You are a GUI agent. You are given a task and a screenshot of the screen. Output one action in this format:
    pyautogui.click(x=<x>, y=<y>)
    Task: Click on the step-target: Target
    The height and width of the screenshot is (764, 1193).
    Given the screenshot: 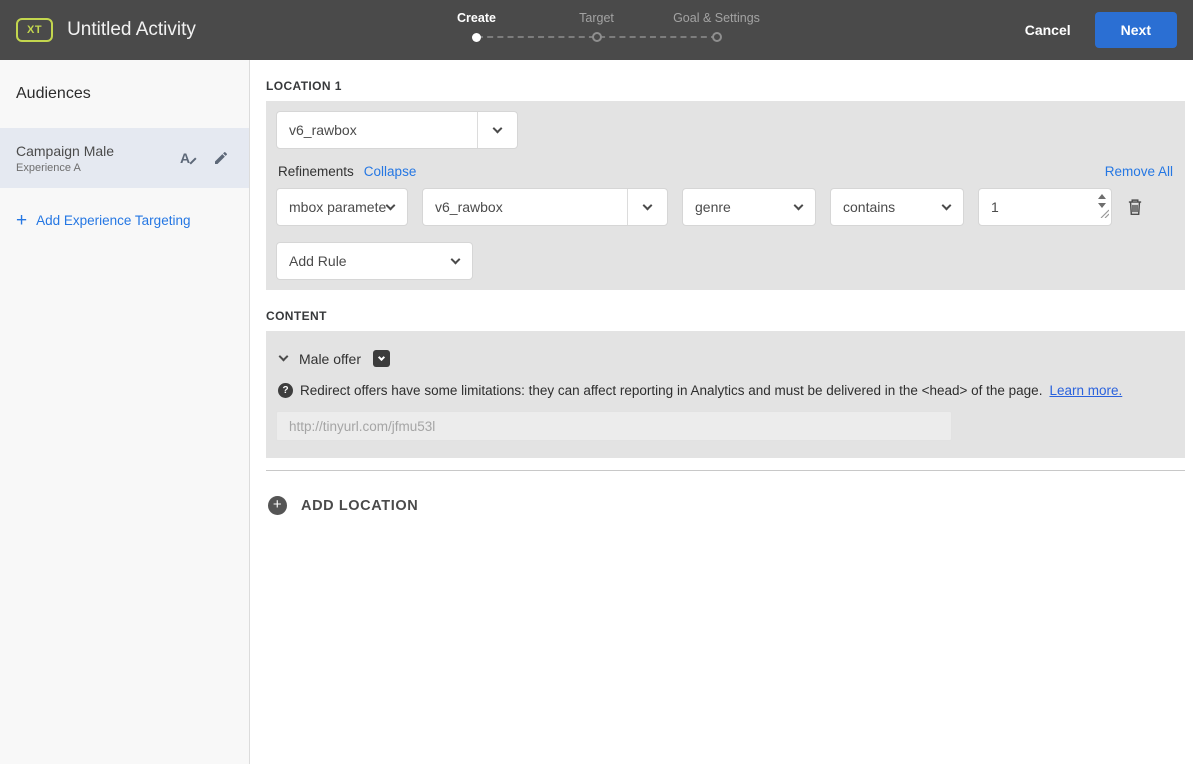 What is the action you would take?
    pyautogui.click(x=597, y=18)
    